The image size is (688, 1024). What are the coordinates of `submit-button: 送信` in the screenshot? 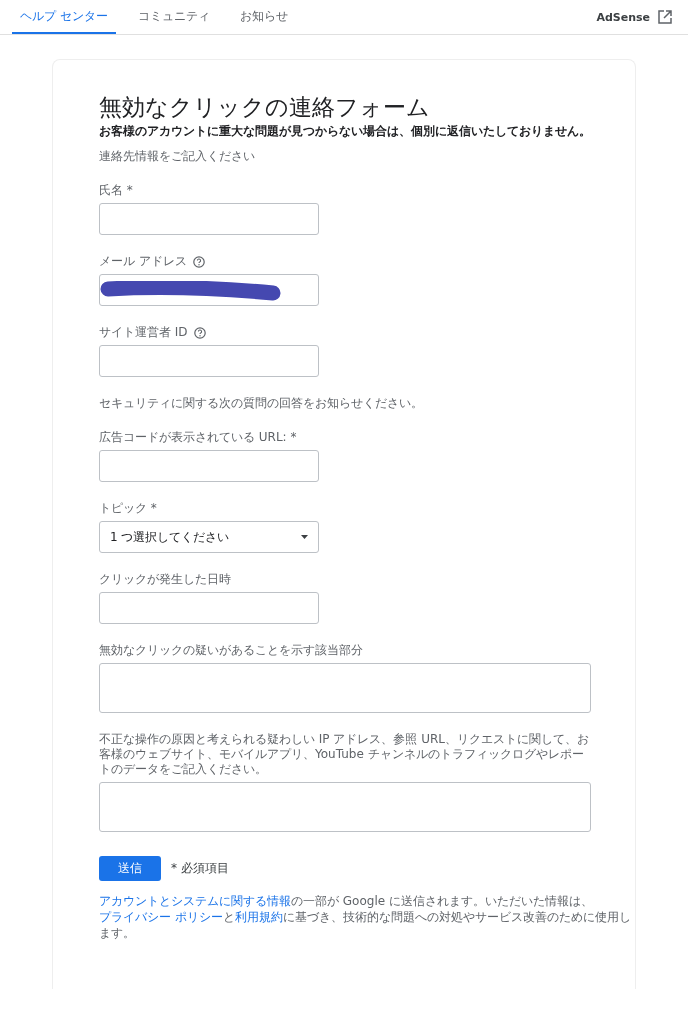 It's located at (130, 868).